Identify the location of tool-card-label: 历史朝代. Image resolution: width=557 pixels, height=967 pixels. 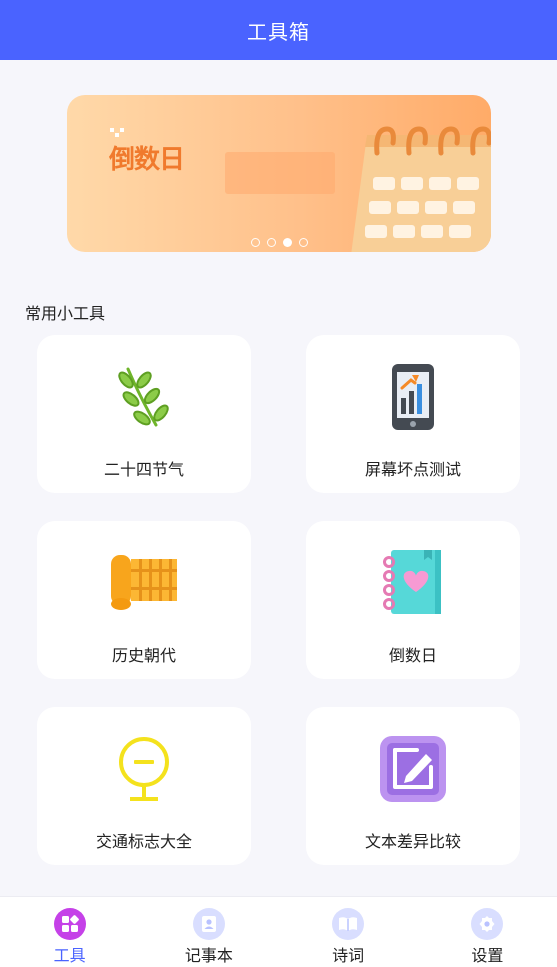
(143, 655).